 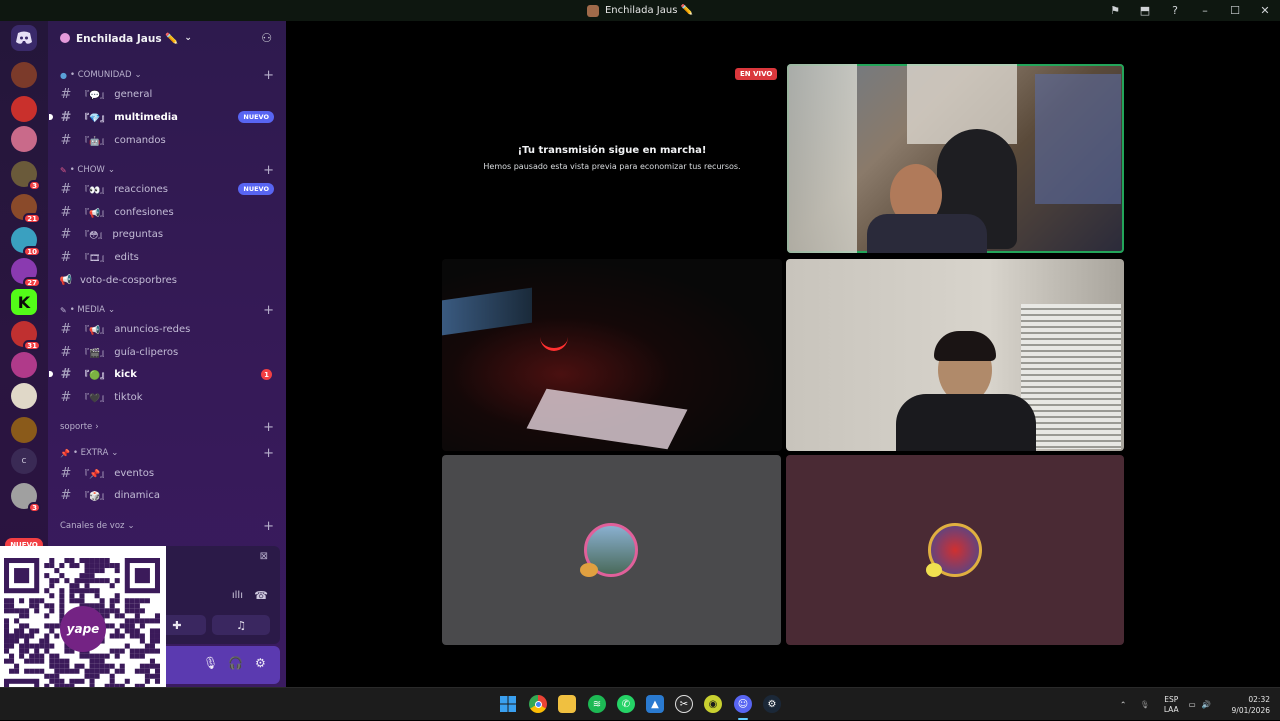 What do you see at coordinates (167, 189) in the screenshot?
I see `channel-reacciones: # 『👀』 reacciones NUEVO` at bounding box center [167, 189].